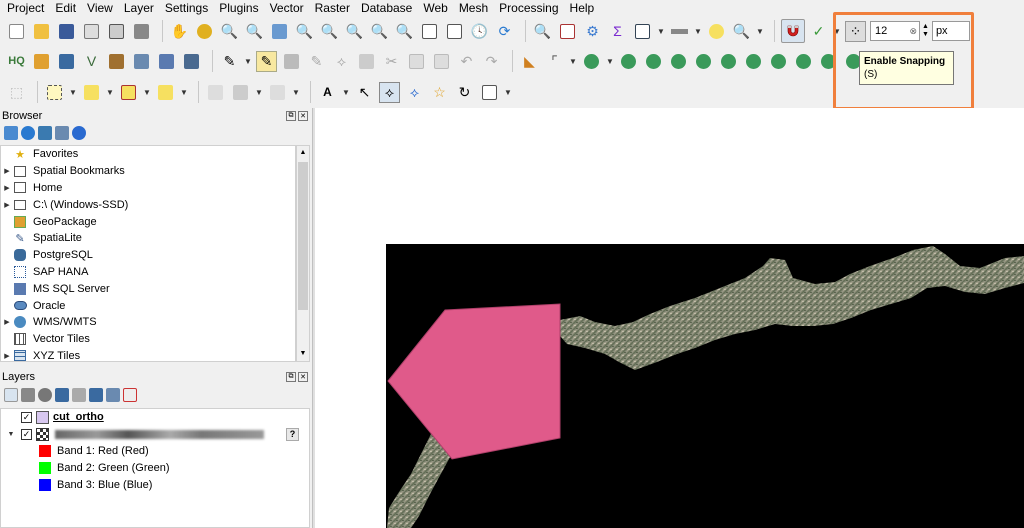 The image size is (1024, 528). Describe the element at coordinates (303, 236) in the screenshot. I see `scrollbar-thumb` at that location.